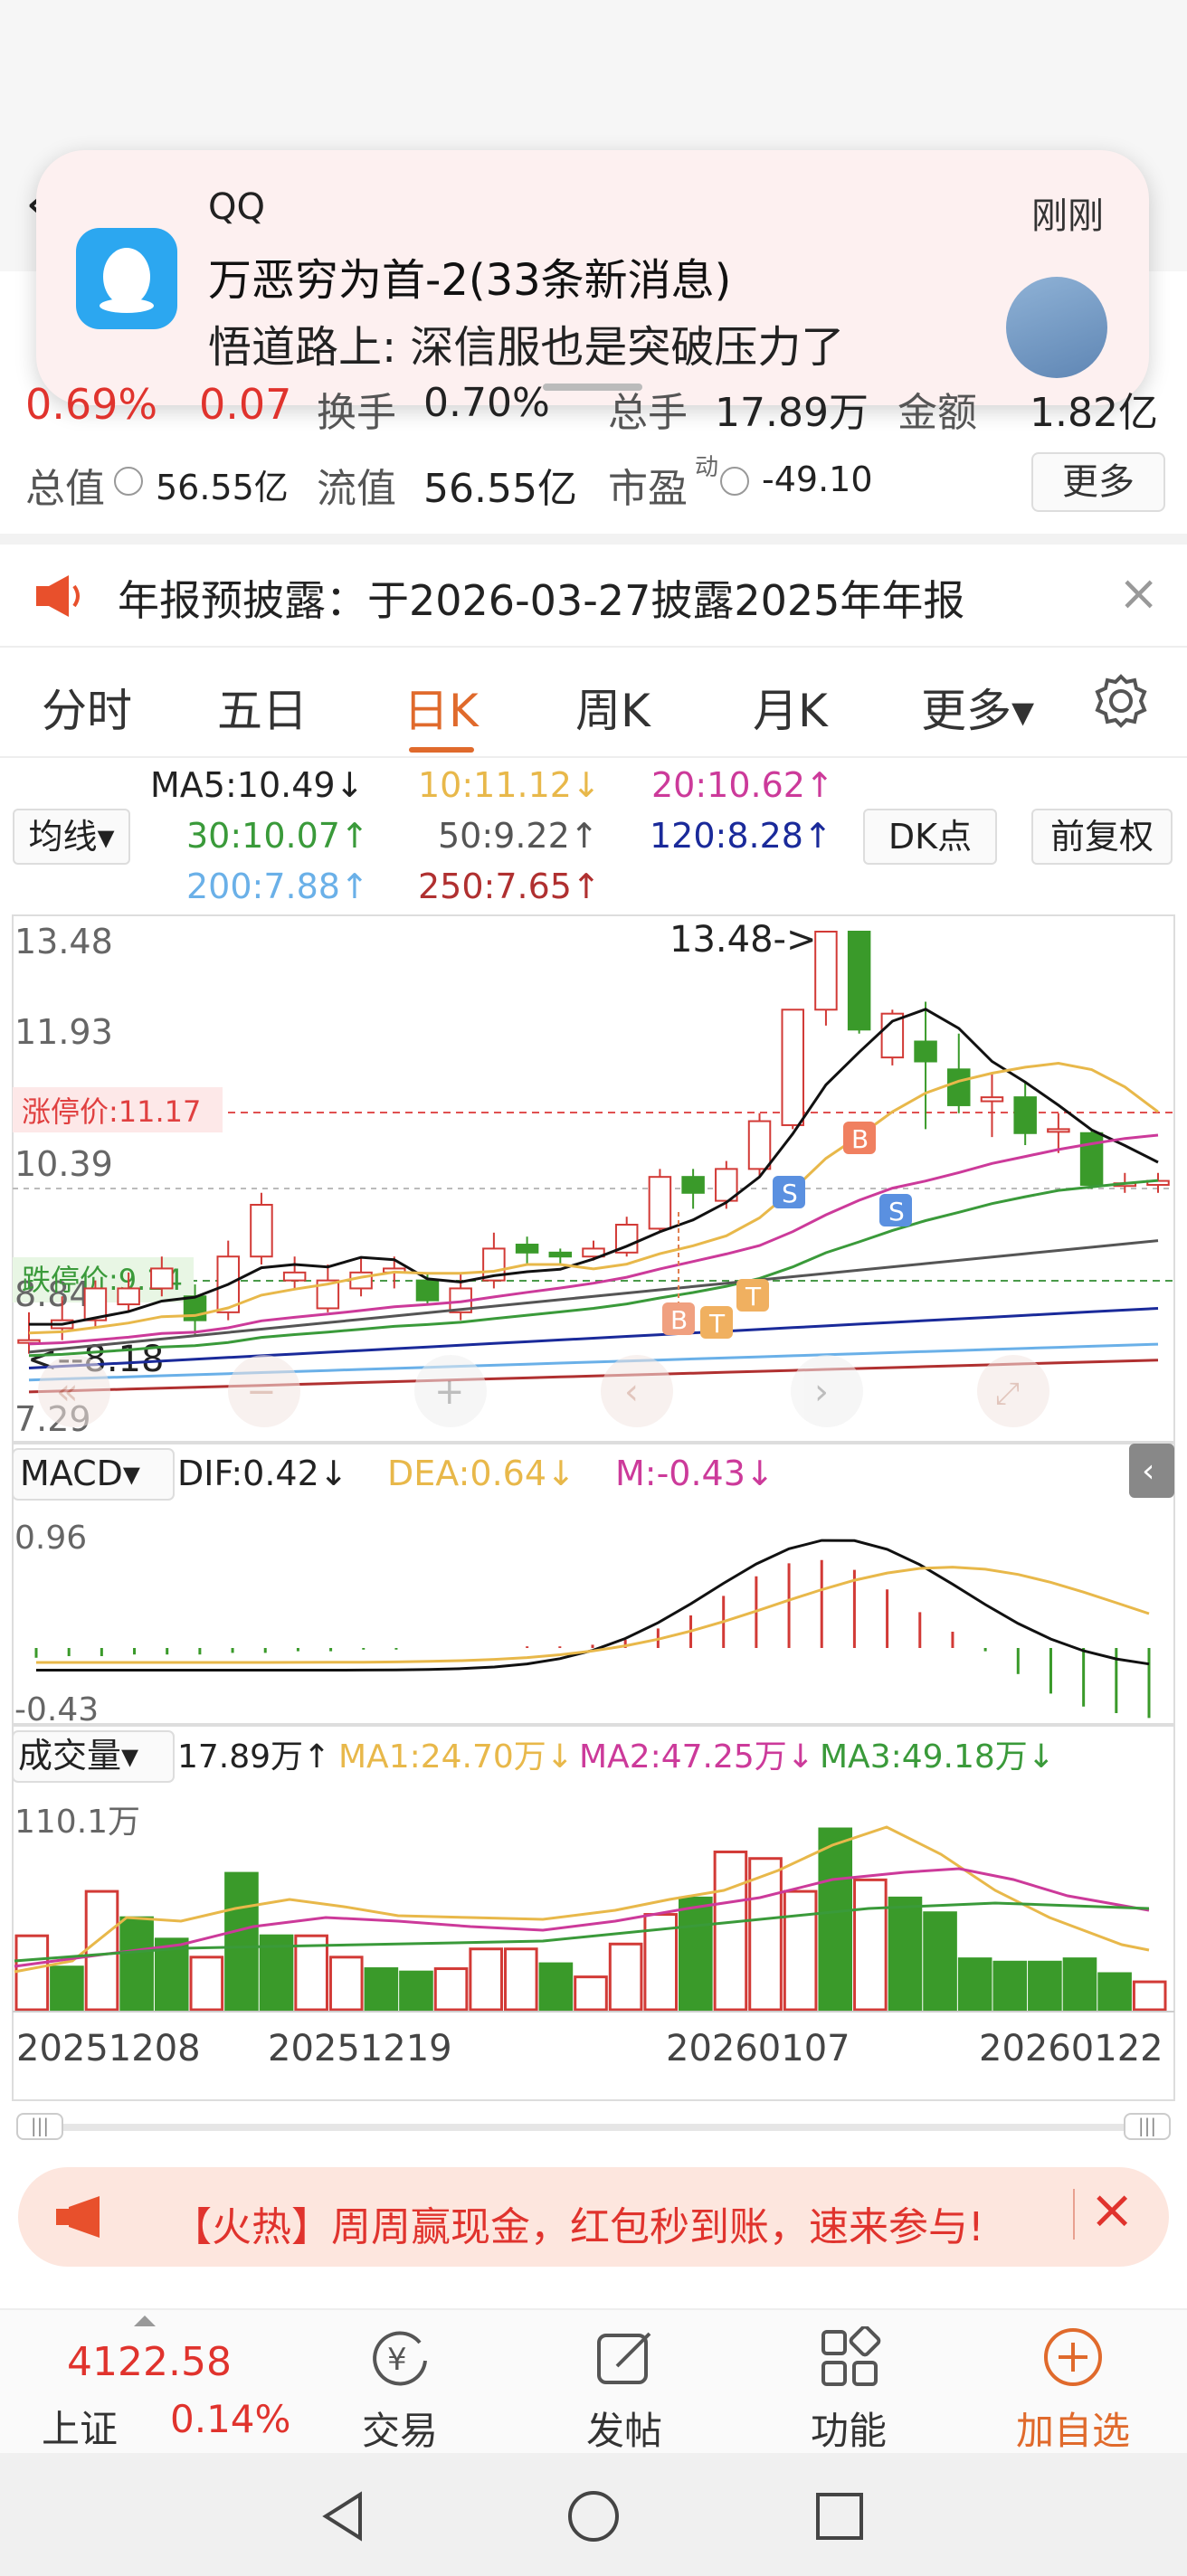 The height and width of the screenshot is (2576, 1187). I want to click on info-icon, so click(128, 481).